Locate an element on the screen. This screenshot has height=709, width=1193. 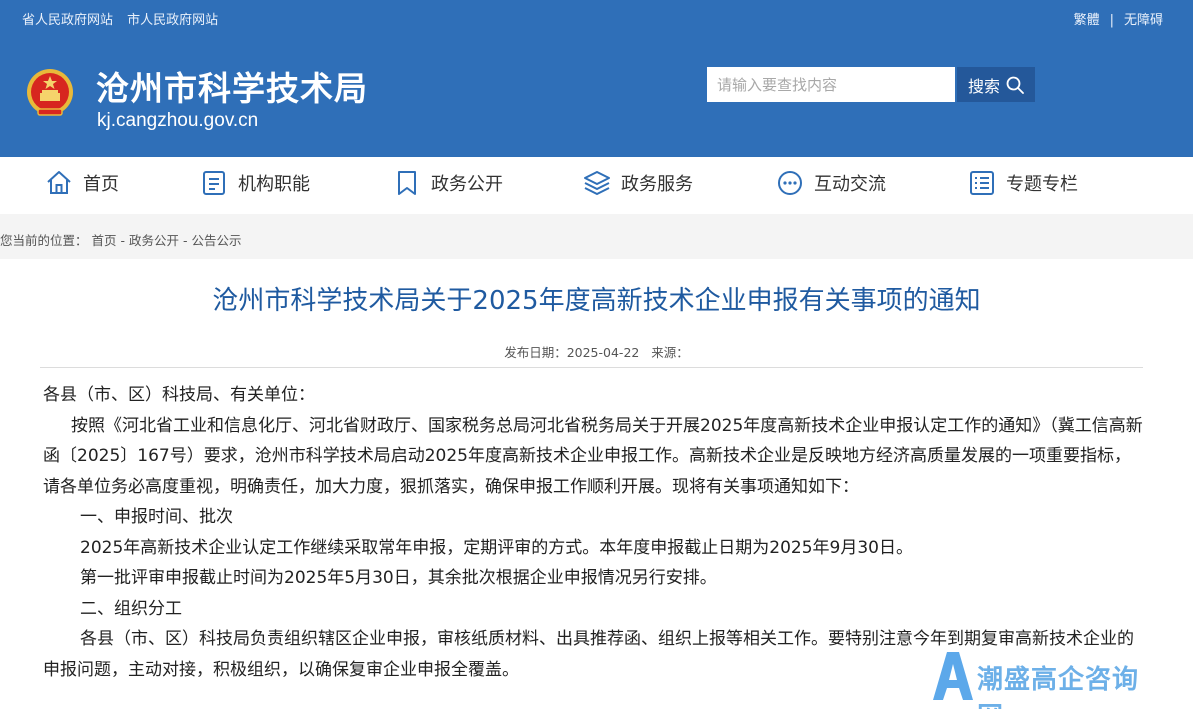
nav-item-gov-affairs-open: 政务公开 is located at coordinates (448, 183).